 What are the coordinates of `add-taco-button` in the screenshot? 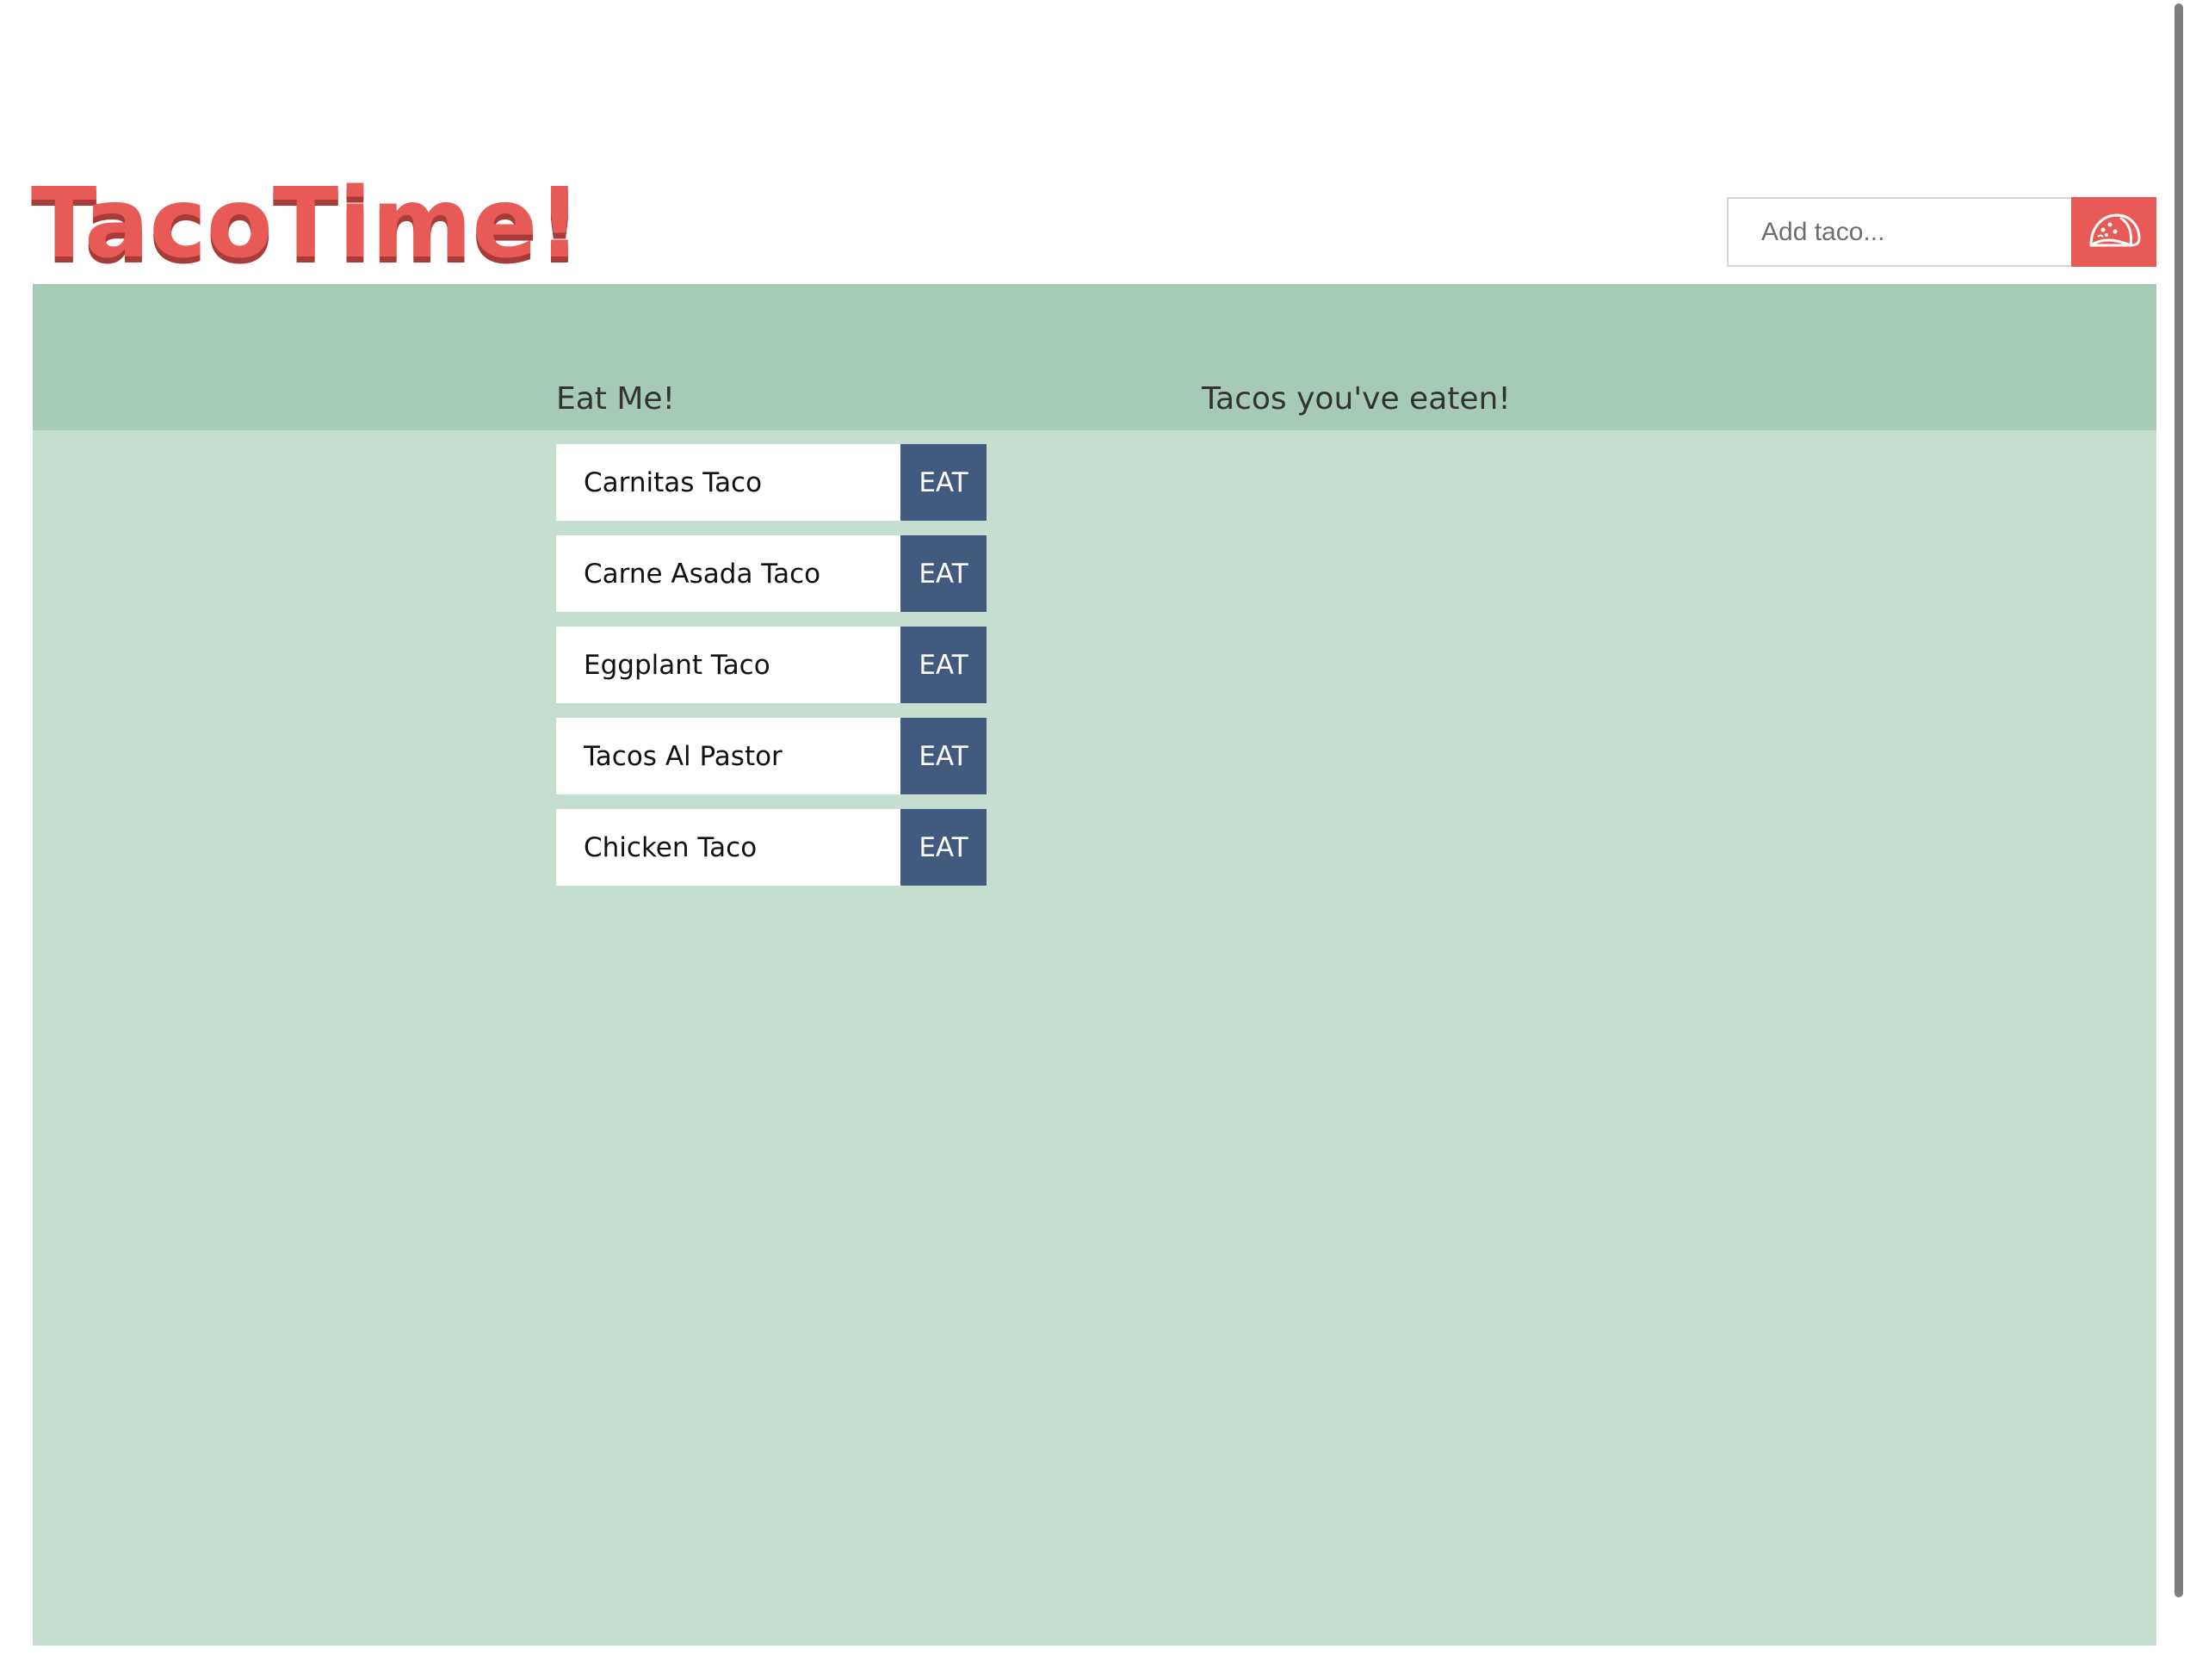 It's located at (2113, 232).